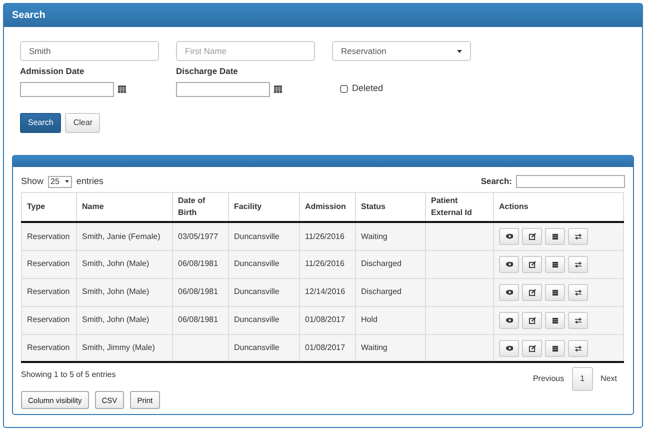 The width and height of the screenshot is (648, 432). What do you see at coordinates (207, 71) in the screenshot?
I see `field-label: Discharge Date` at bounding box center [207, 71].